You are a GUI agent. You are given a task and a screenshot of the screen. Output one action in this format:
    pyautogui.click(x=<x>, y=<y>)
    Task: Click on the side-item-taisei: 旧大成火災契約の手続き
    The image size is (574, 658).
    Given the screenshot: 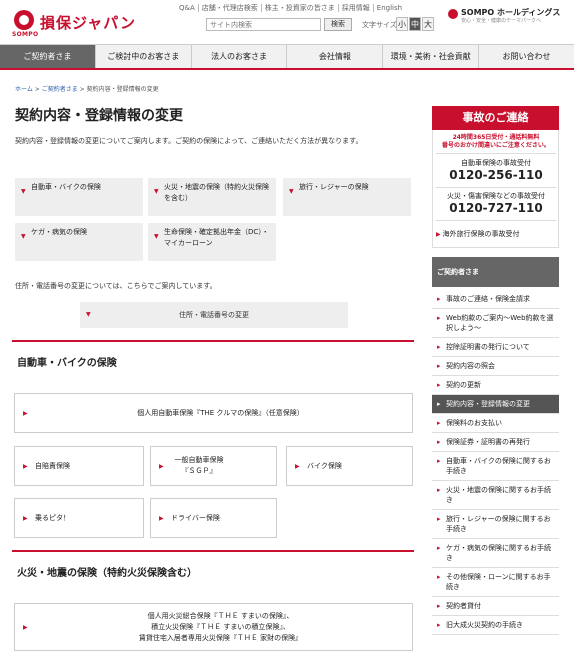 What is the action you would take?
    pyautogui.click(x=495, y=625)
    